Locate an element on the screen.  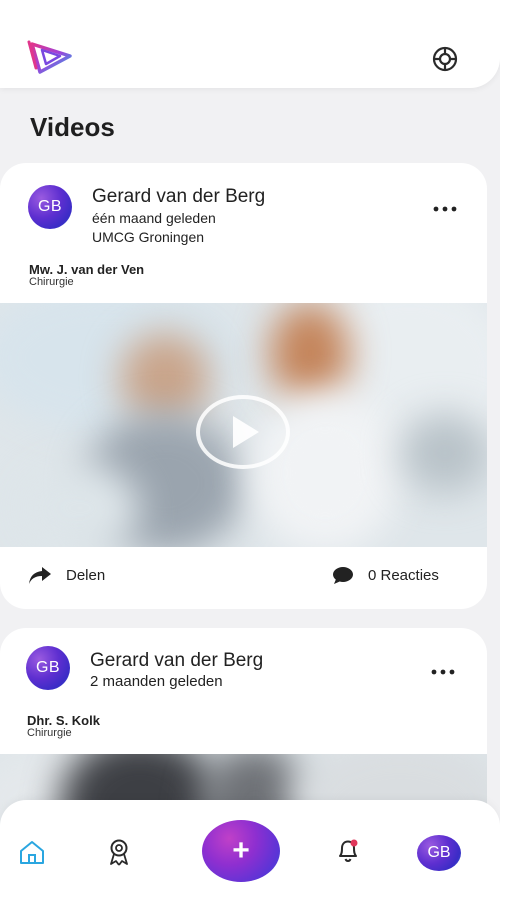
patient-name: Dhr. S. Kolk is located at coordinates (63, 720).